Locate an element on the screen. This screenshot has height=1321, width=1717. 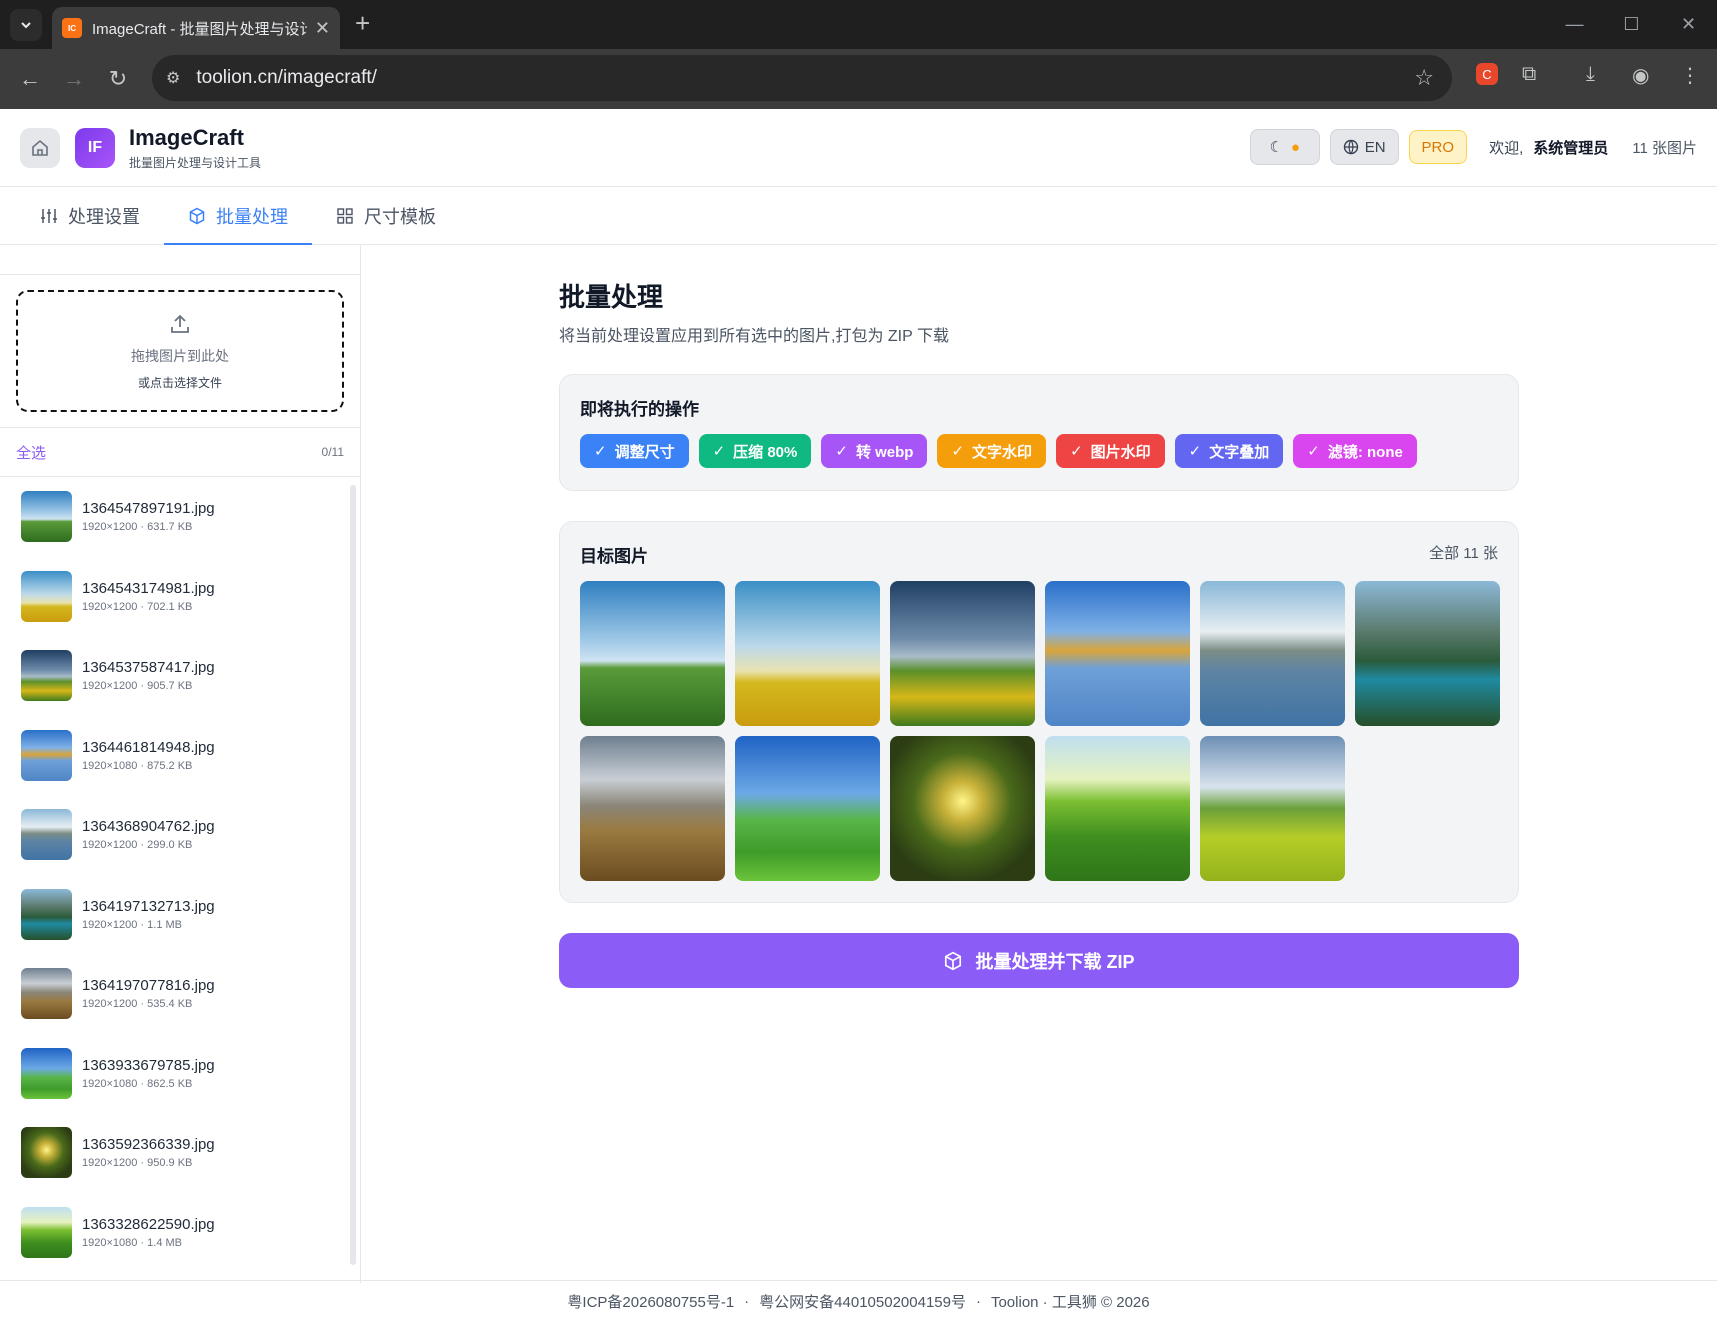
chevron-down-icon is located at coordinates (26, 24).